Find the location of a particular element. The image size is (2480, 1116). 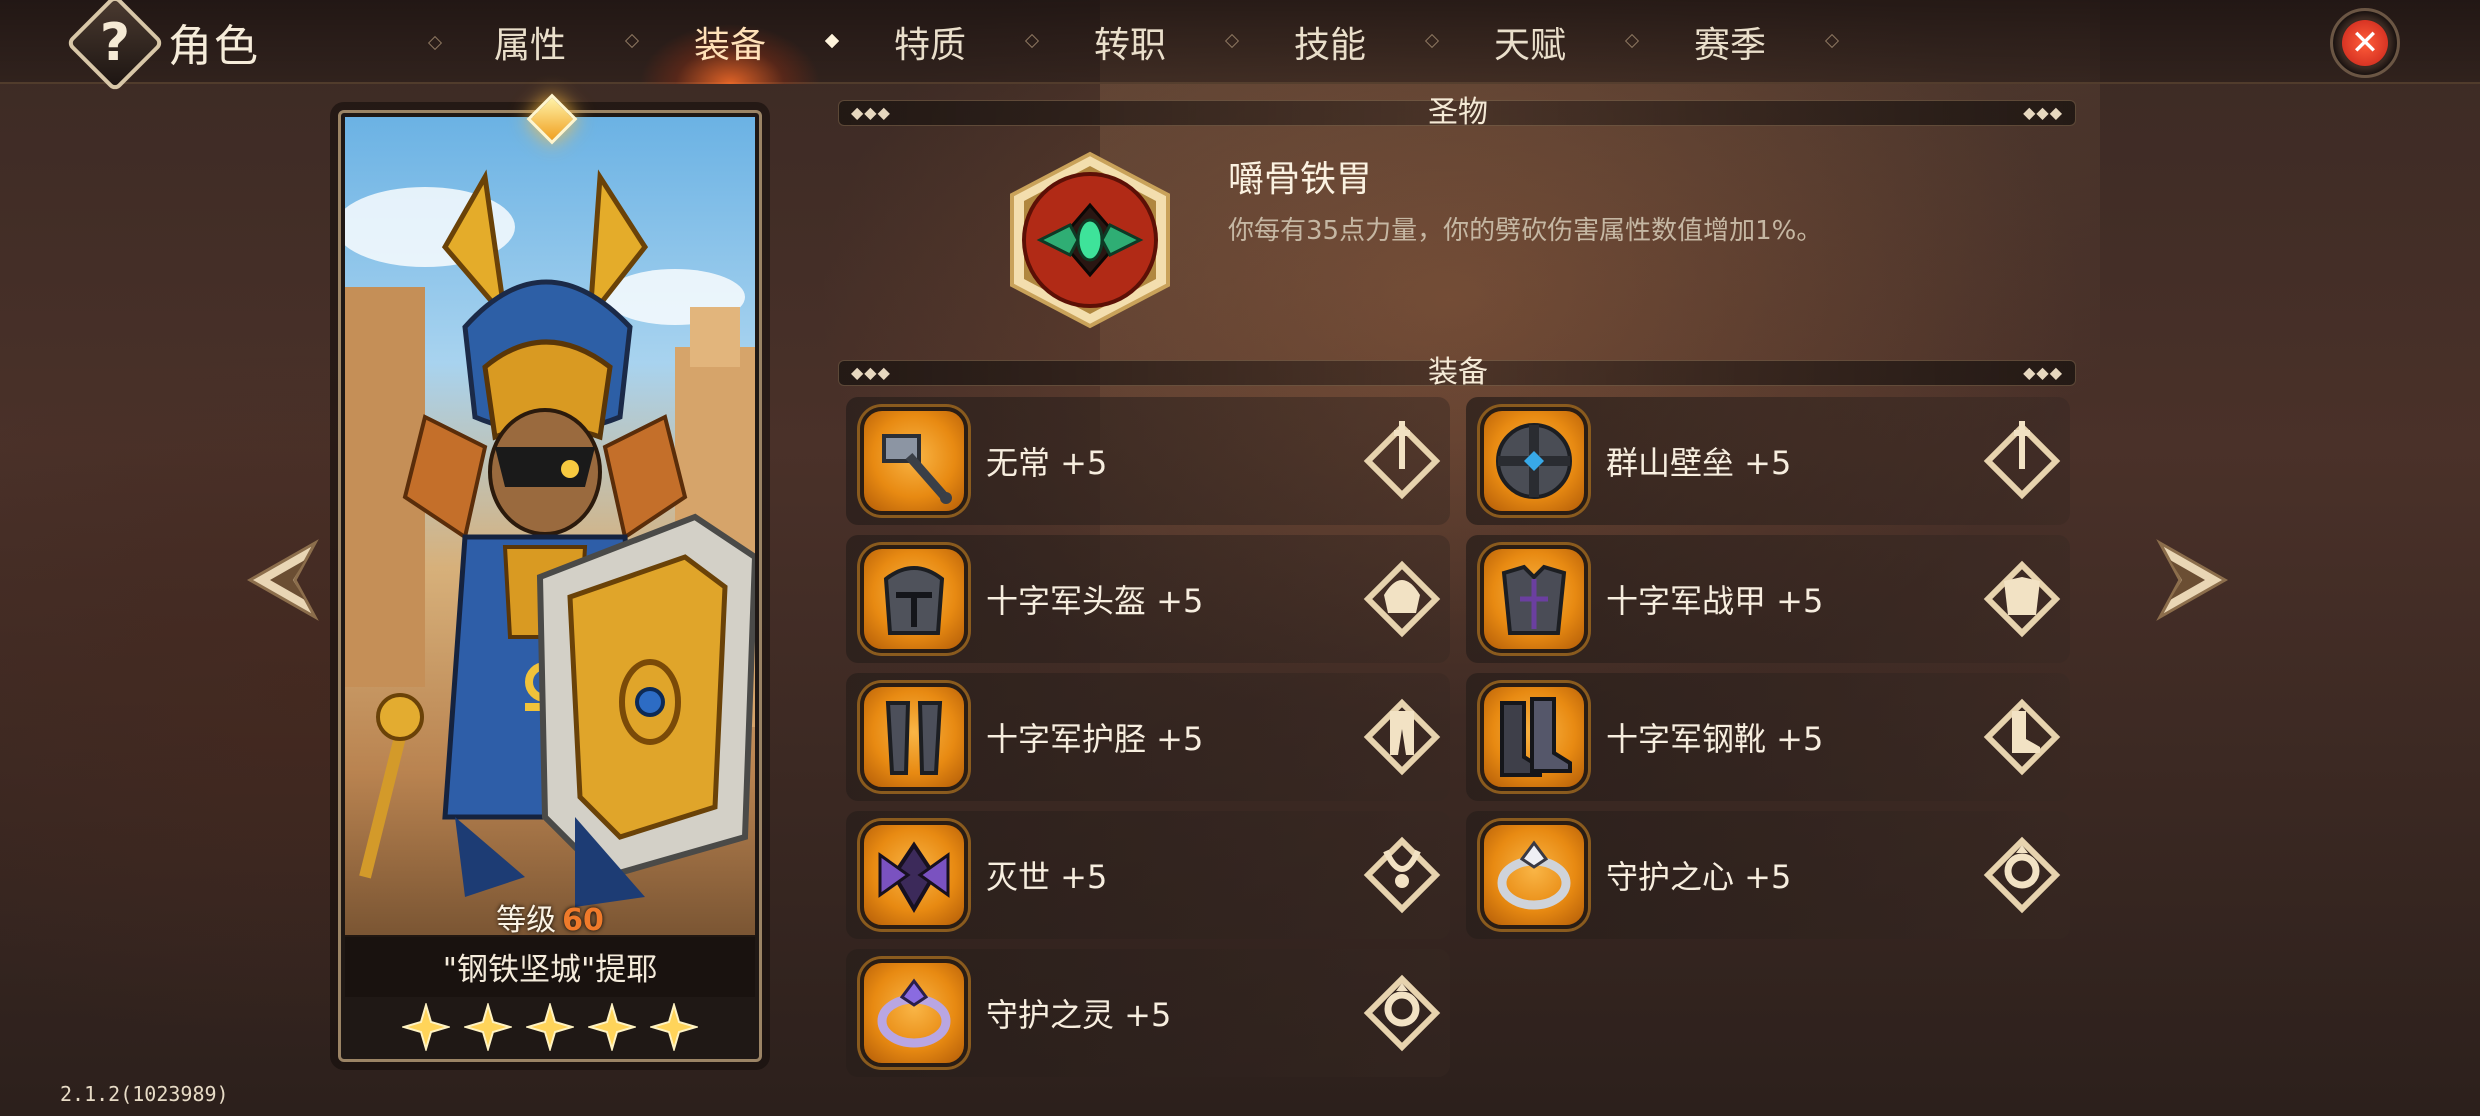

level-label: 等级 is located at coordinates (526, 920).